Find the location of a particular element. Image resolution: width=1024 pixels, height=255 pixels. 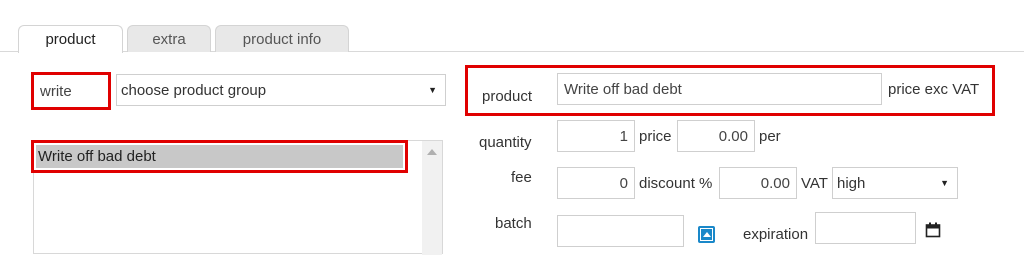

quantity-field: 1 is located at coordinates (596, 136).